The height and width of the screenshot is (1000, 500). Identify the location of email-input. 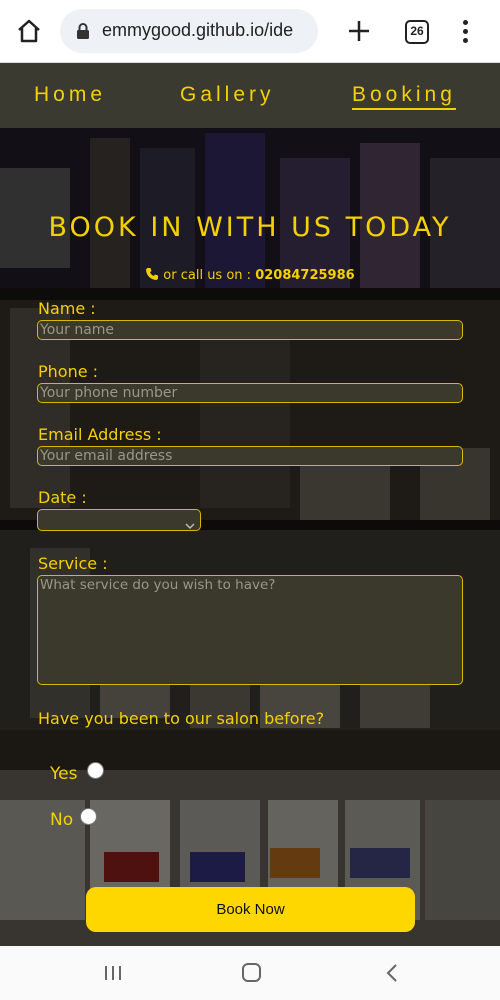
(250, 456).